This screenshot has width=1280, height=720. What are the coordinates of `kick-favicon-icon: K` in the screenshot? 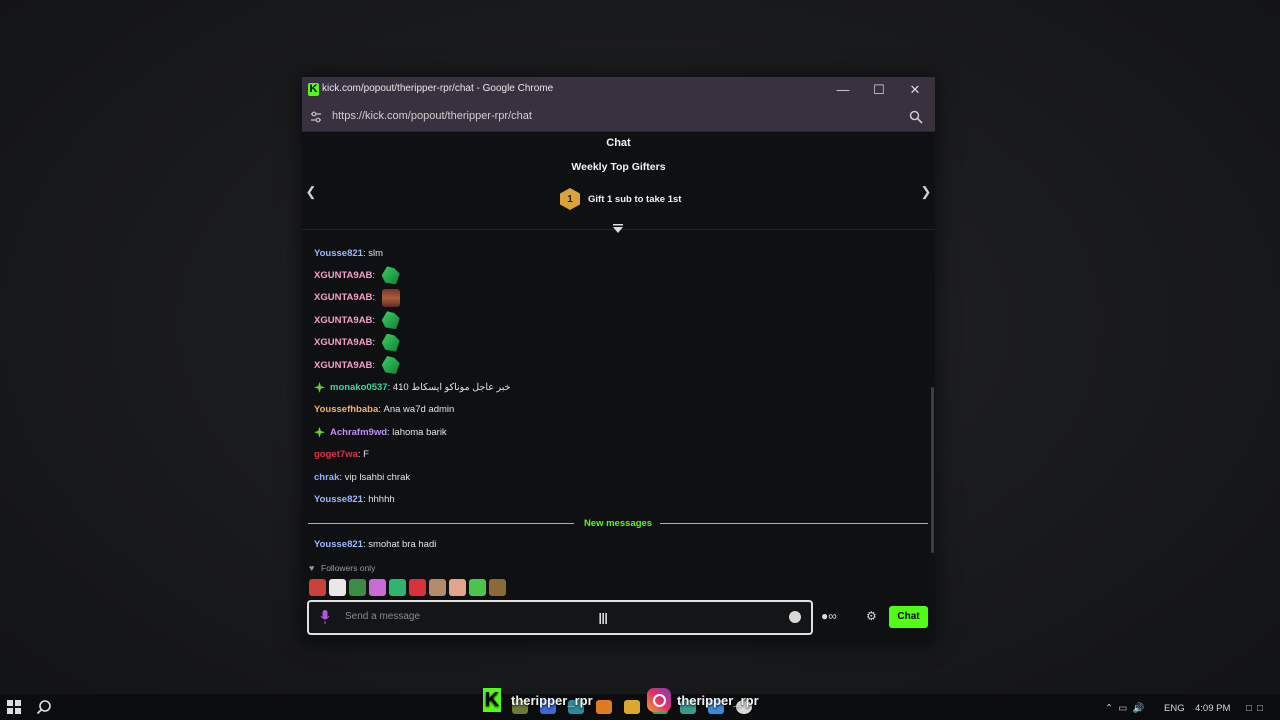 It's located at (313, 89).